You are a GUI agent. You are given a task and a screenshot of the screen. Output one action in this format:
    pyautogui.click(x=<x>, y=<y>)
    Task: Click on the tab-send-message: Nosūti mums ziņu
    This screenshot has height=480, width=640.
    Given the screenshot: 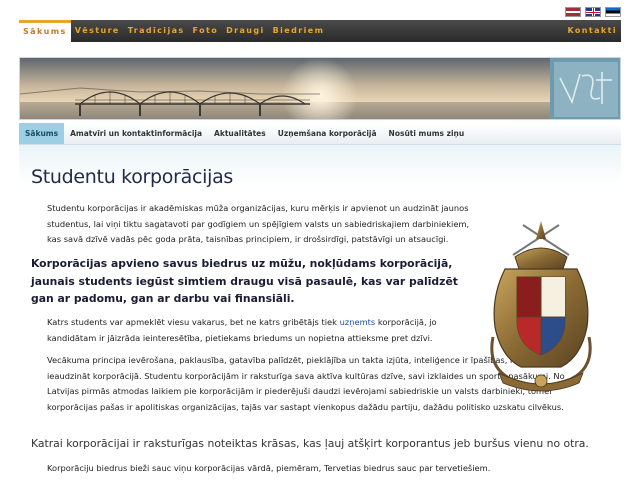 What is the action you would take?
    pyautogui.click(x=427, y=133)
    